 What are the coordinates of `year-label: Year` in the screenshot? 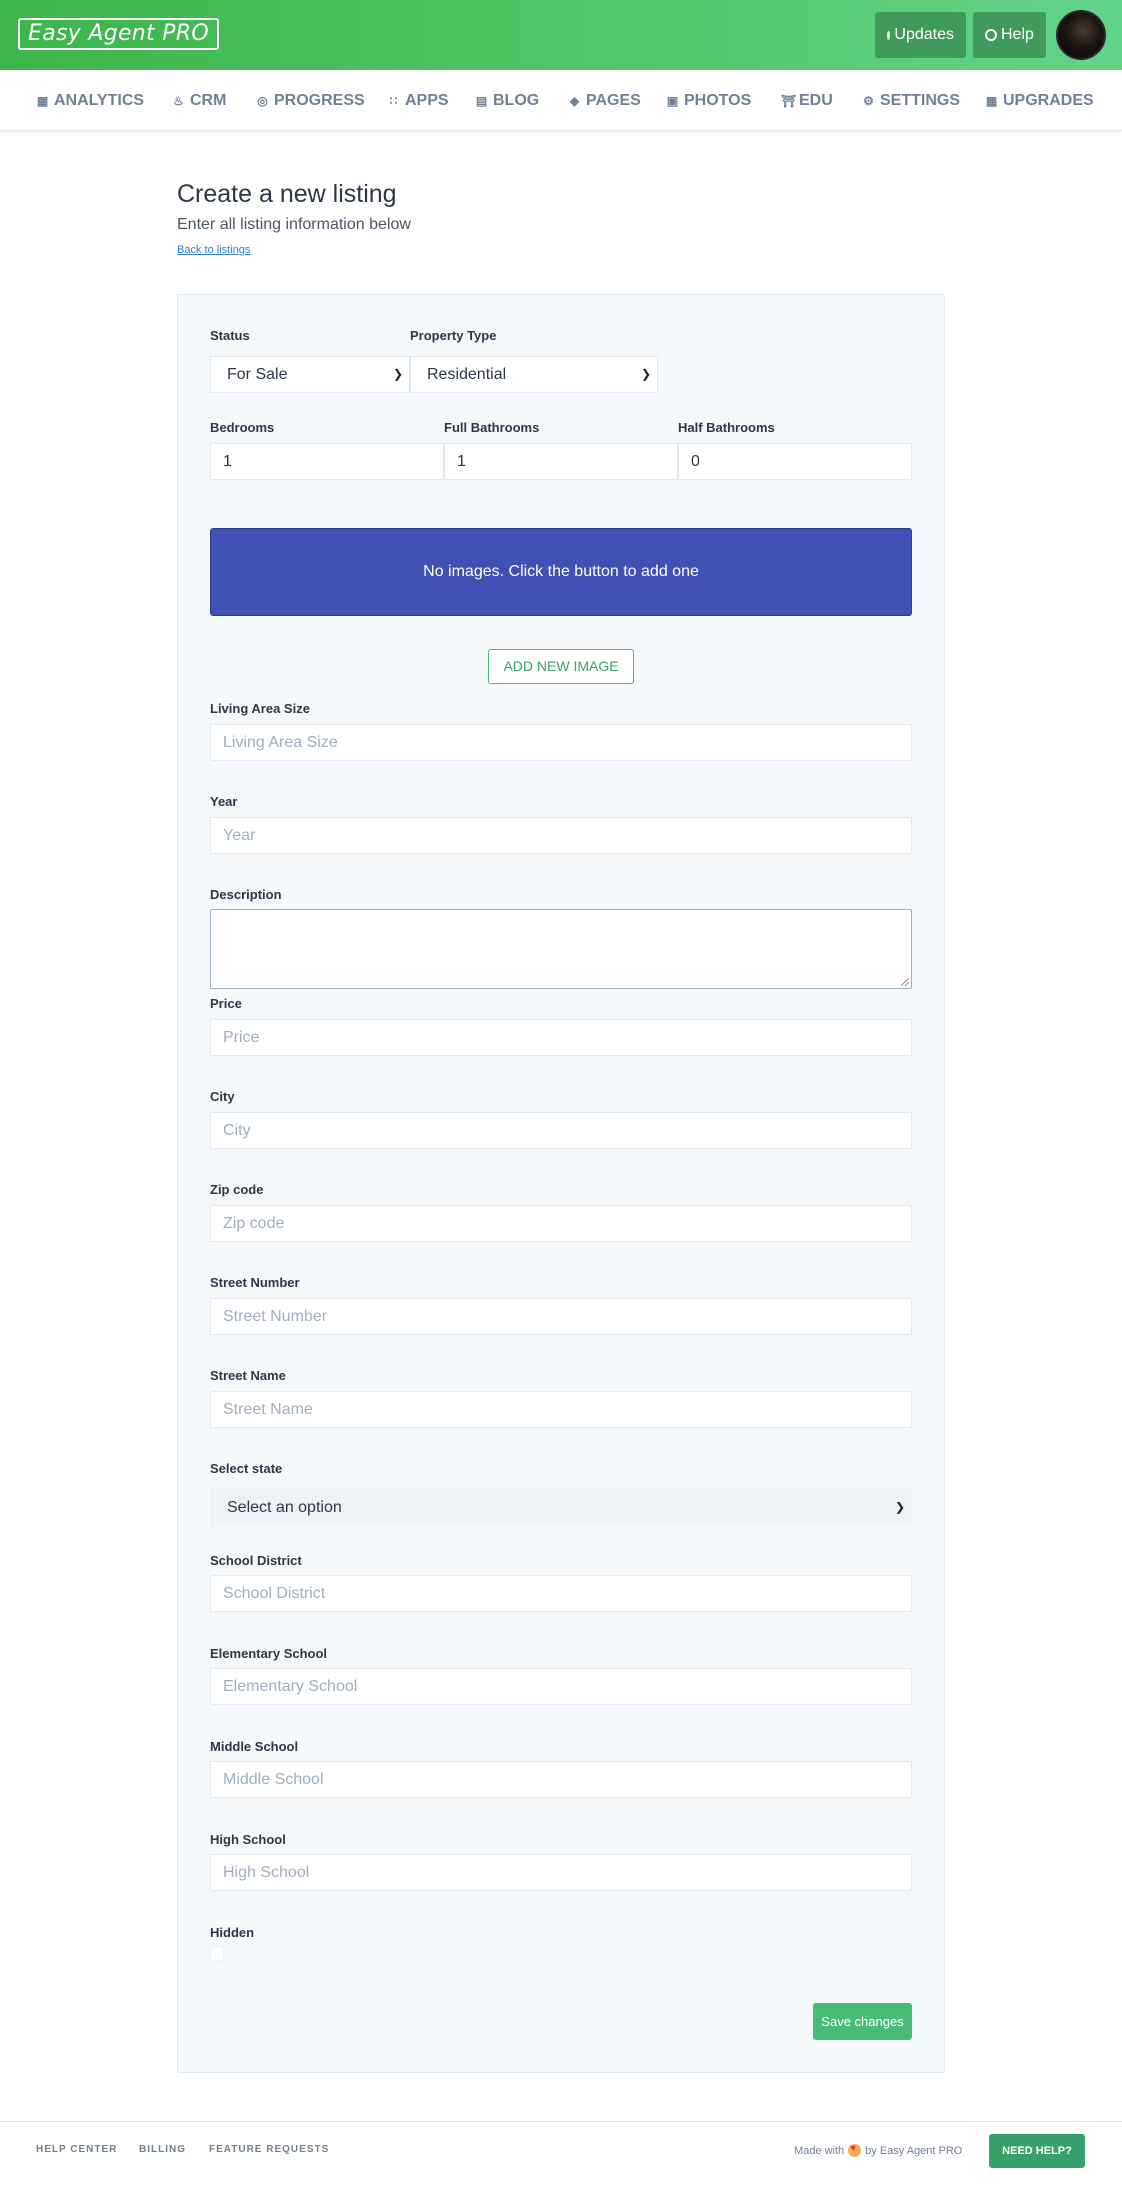 It's located at (224, 801).